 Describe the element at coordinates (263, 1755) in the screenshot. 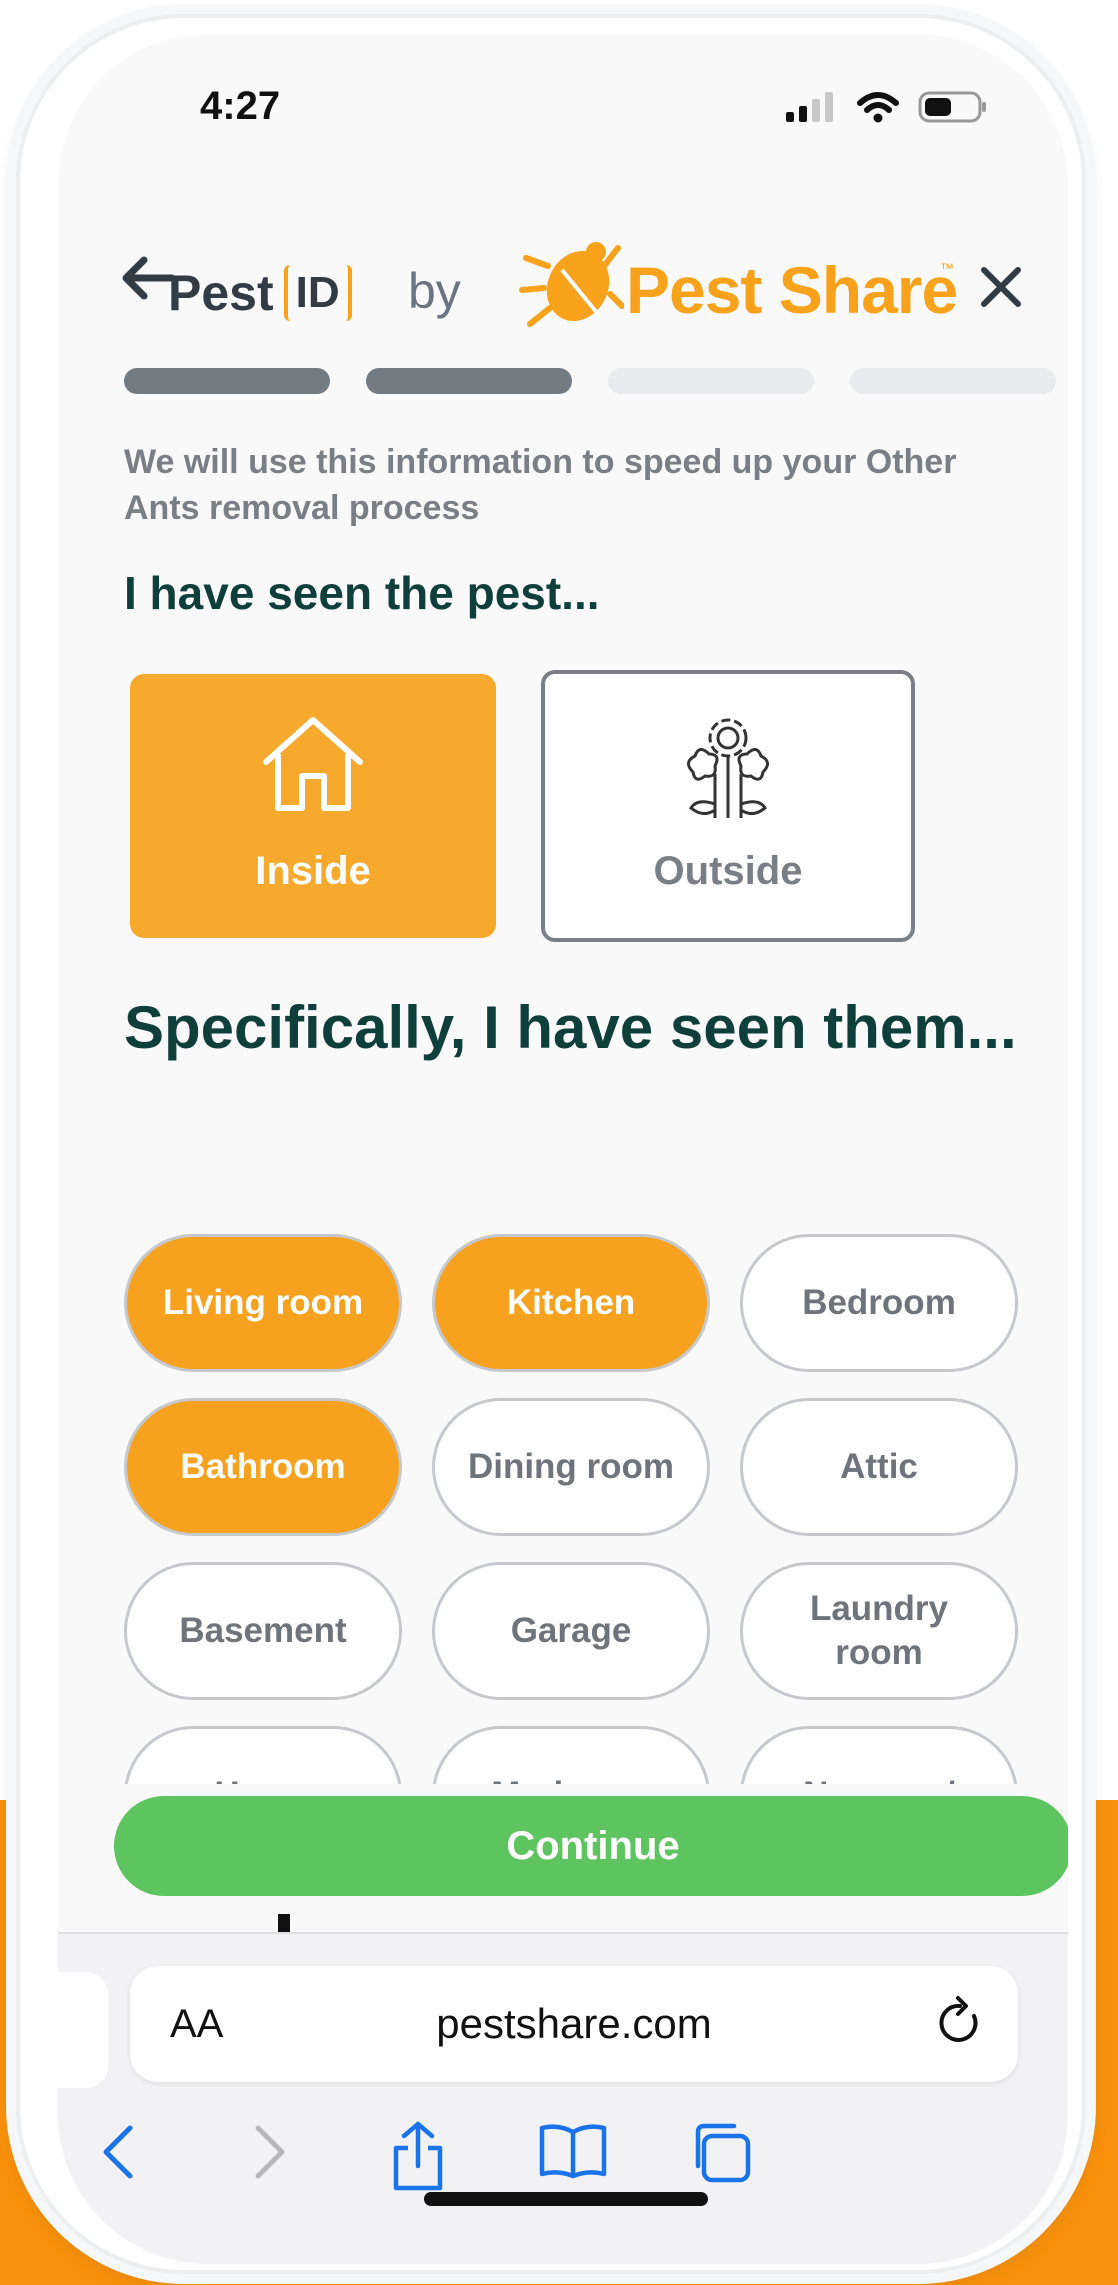

I see `room-chip-home: Home` at that location.